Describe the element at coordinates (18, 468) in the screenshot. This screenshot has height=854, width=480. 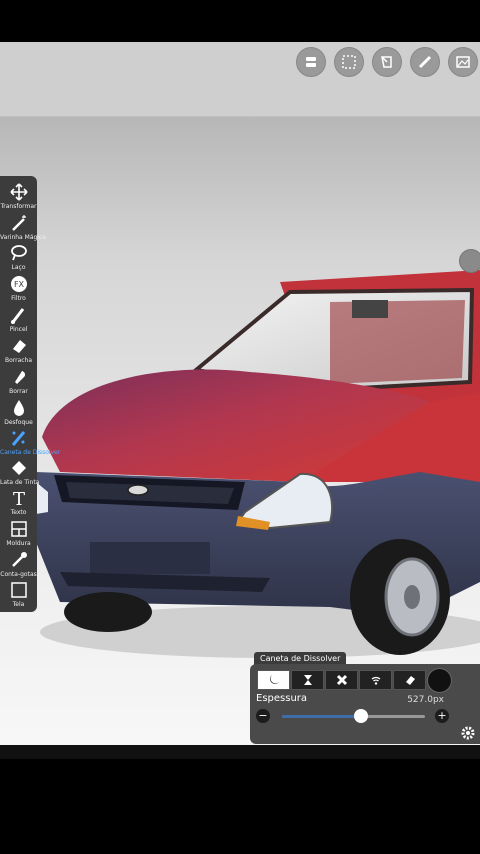
I see `bucket-icon` at that location.